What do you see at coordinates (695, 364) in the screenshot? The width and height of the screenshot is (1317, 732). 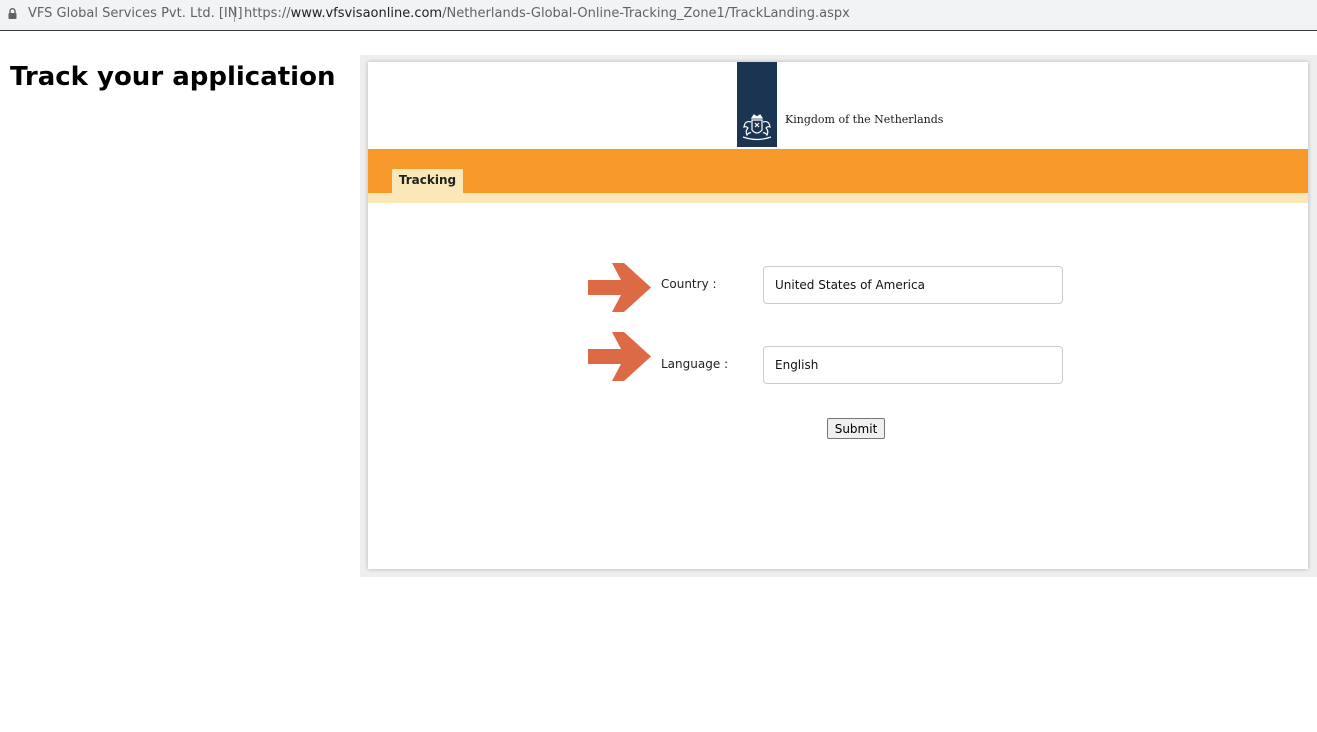 I see `language-label: Language :` at bounding box center [695, 364].